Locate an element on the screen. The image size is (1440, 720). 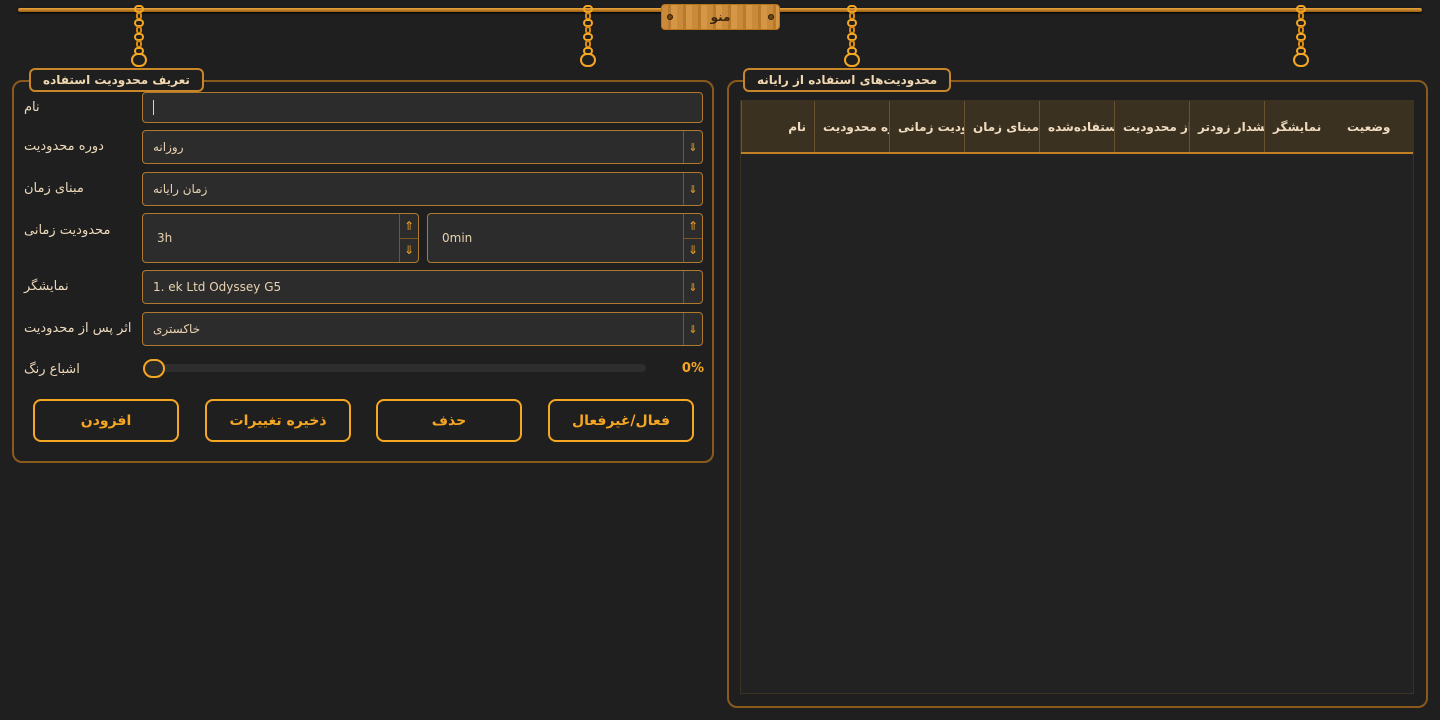
effect-select-value: خاکستری is located at coordinates (177, 329).